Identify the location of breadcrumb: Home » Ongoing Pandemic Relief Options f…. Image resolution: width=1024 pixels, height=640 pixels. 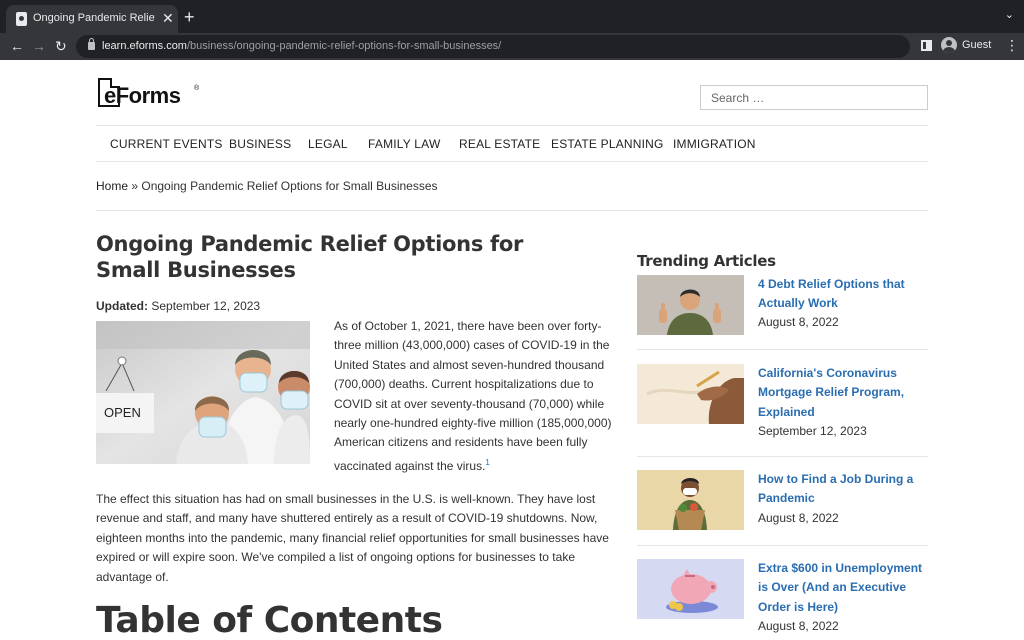
(267, 186).